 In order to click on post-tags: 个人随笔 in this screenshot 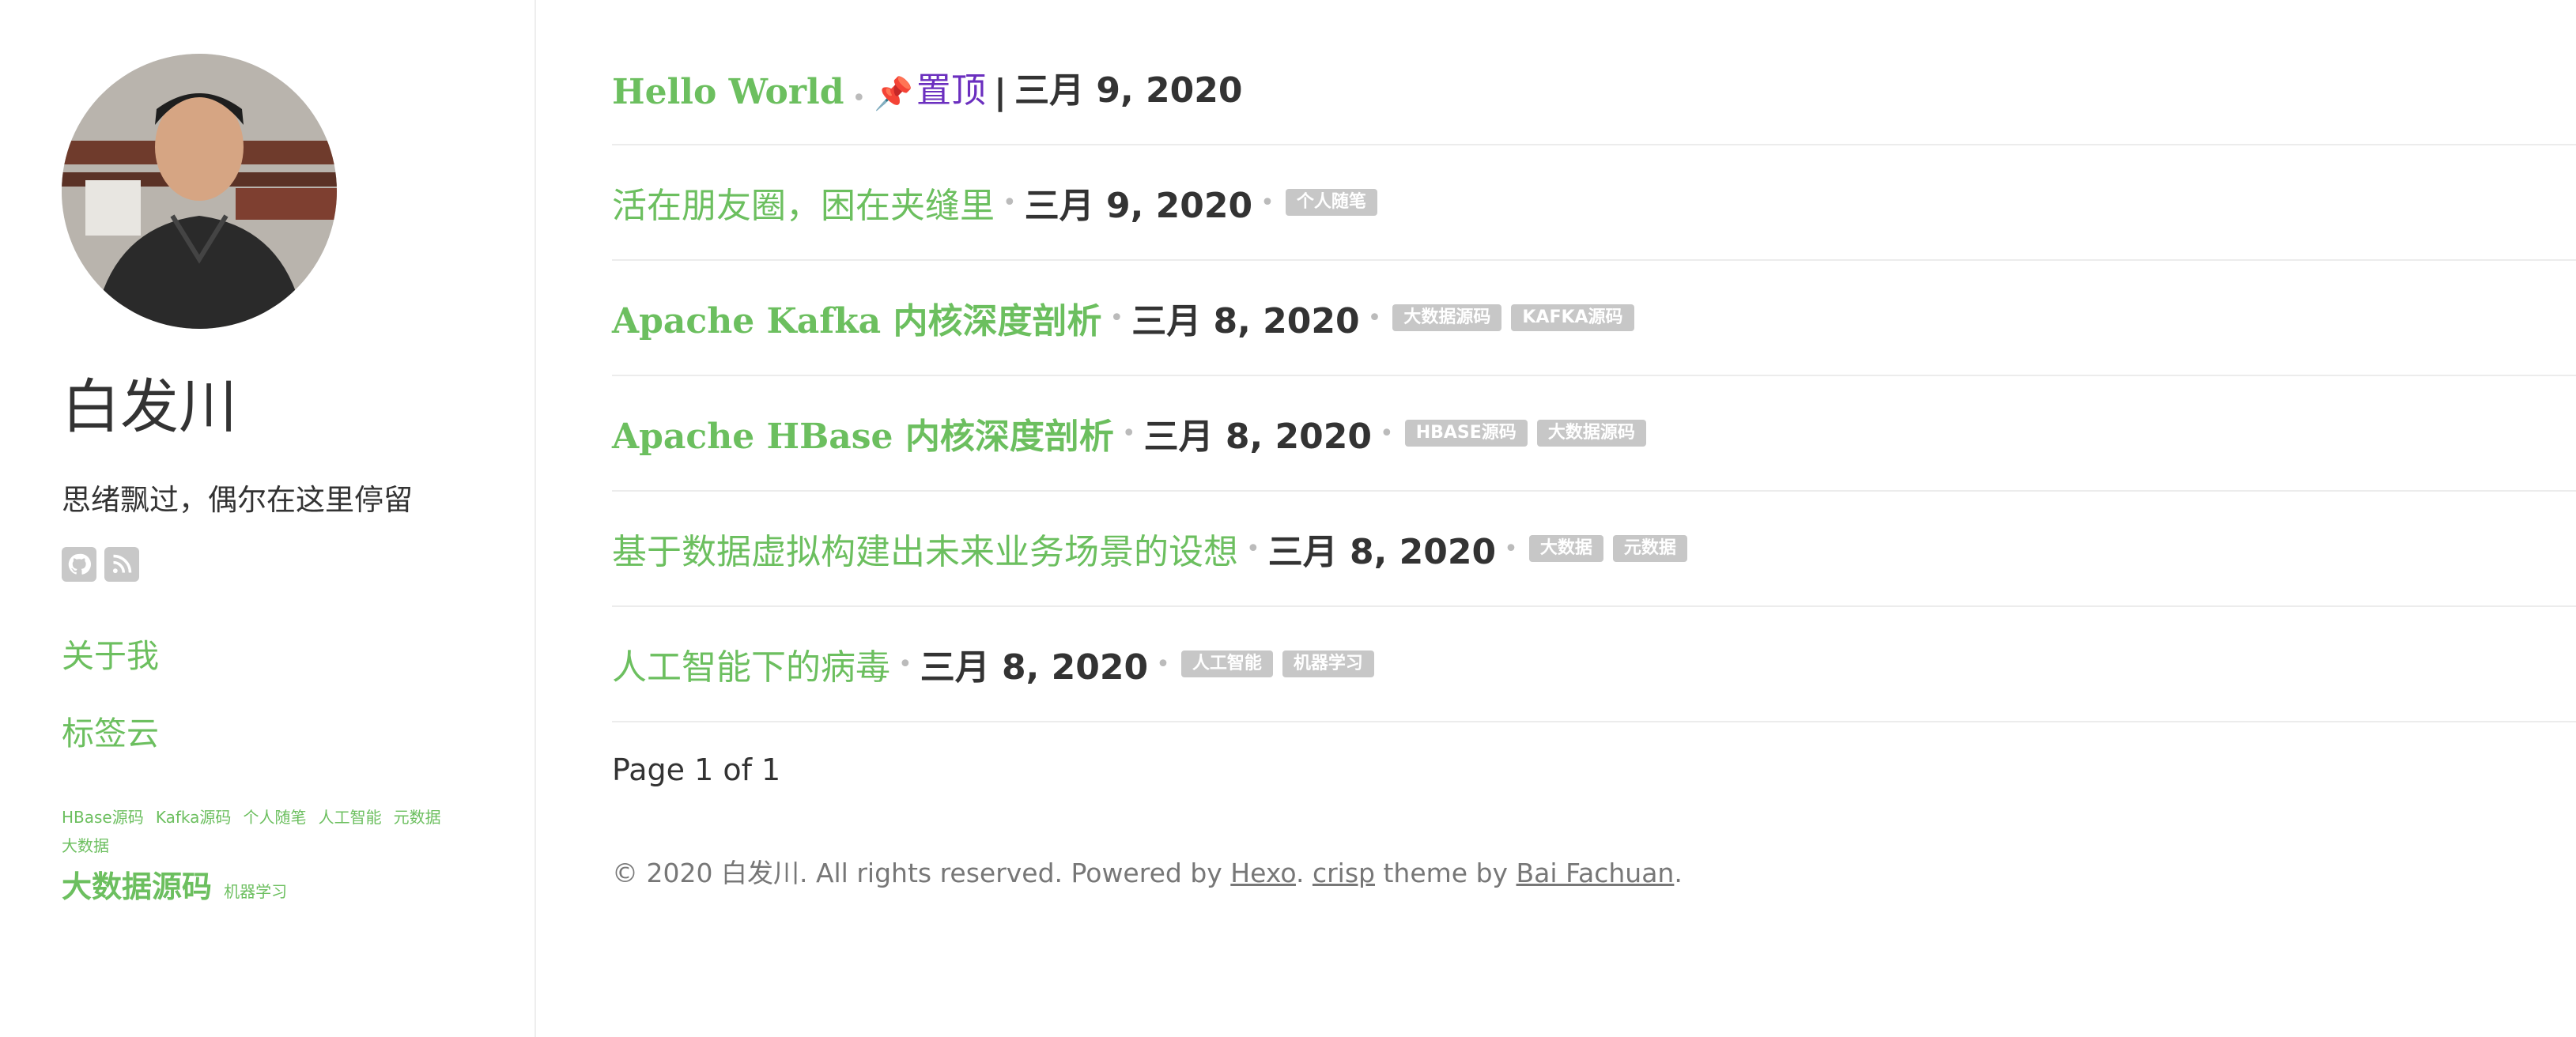, I will do `click(1331, 202)`.